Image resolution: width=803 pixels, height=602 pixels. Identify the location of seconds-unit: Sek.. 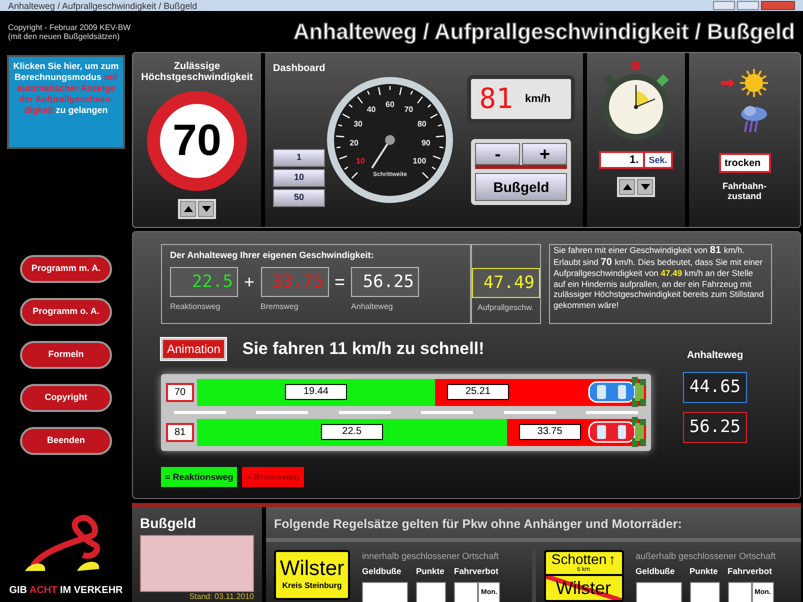
(659, 160).